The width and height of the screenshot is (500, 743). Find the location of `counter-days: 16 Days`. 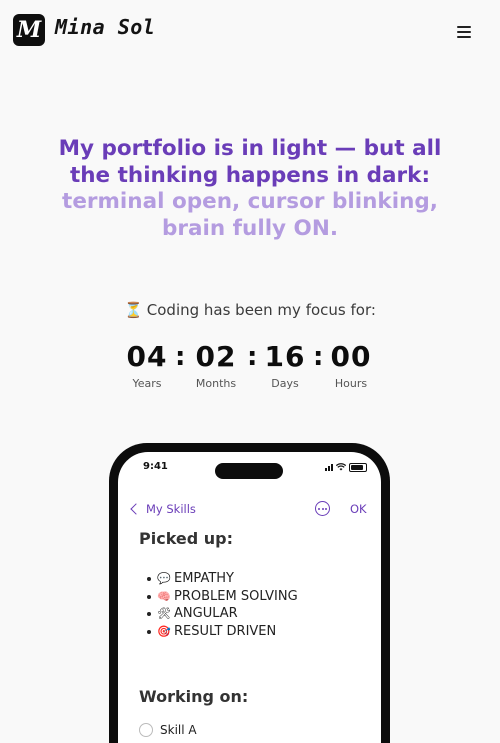

counter-days: 16 Days is located at coordinates (285, 364).